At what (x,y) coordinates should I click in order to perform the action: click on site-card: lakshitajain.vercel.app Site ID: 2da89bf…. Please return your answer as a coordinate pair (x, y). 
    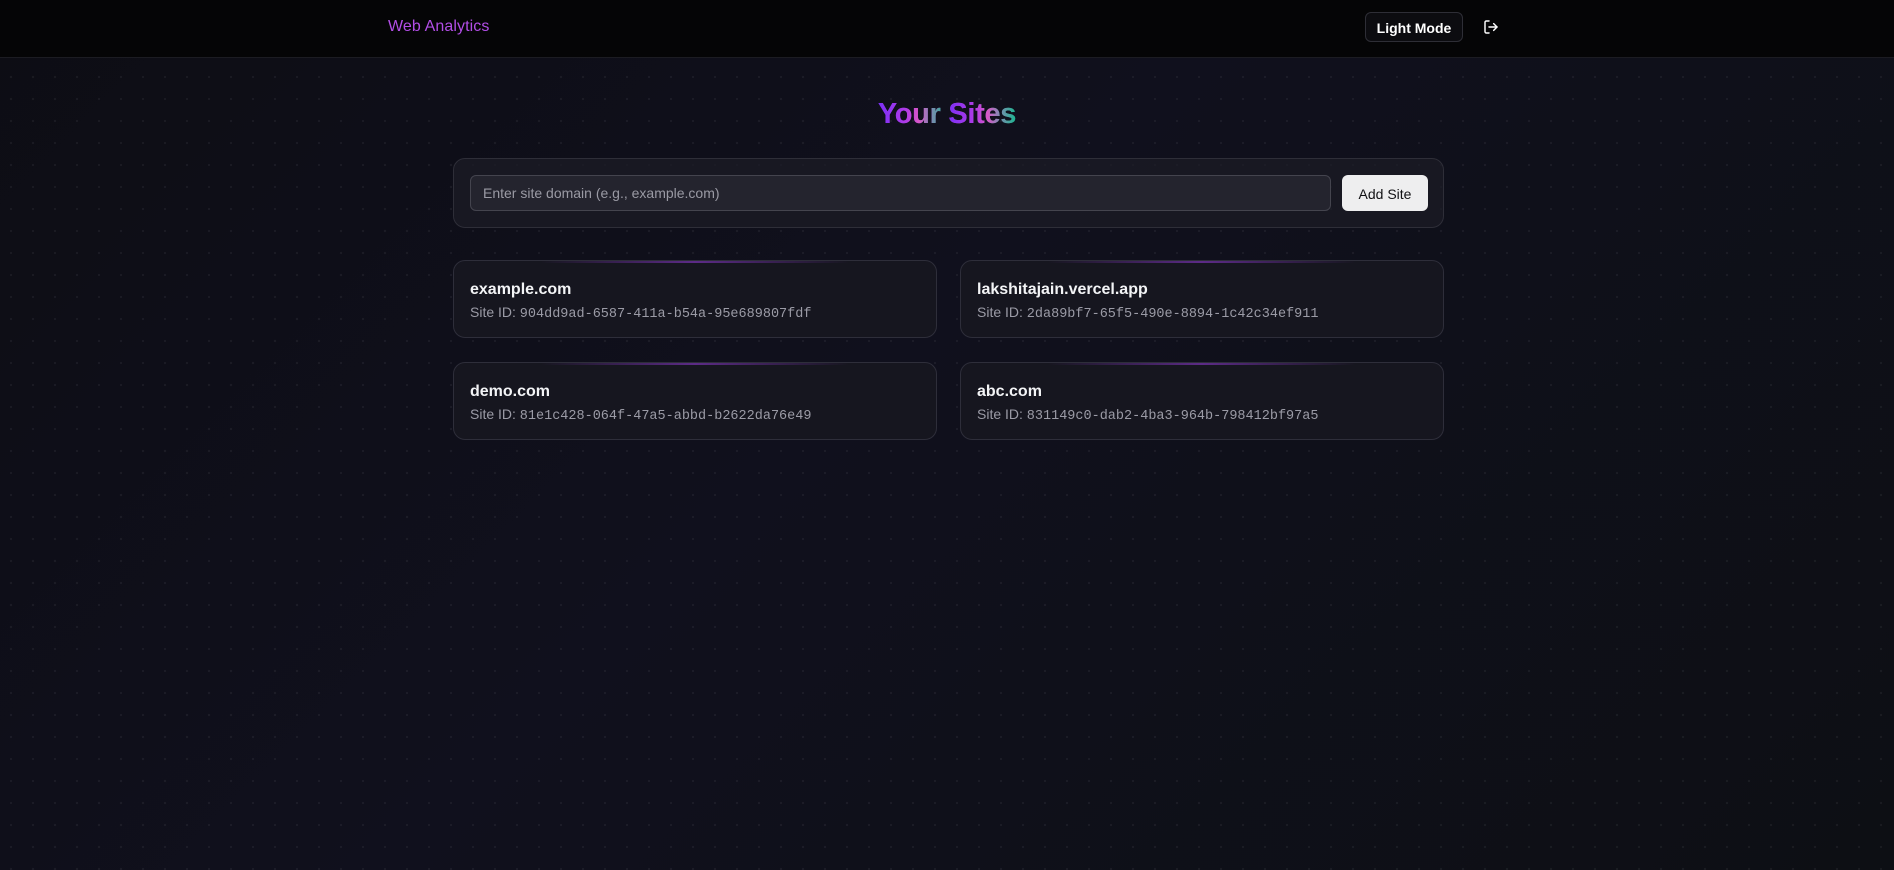
    Looking at the image, I should click on (1202, 299).